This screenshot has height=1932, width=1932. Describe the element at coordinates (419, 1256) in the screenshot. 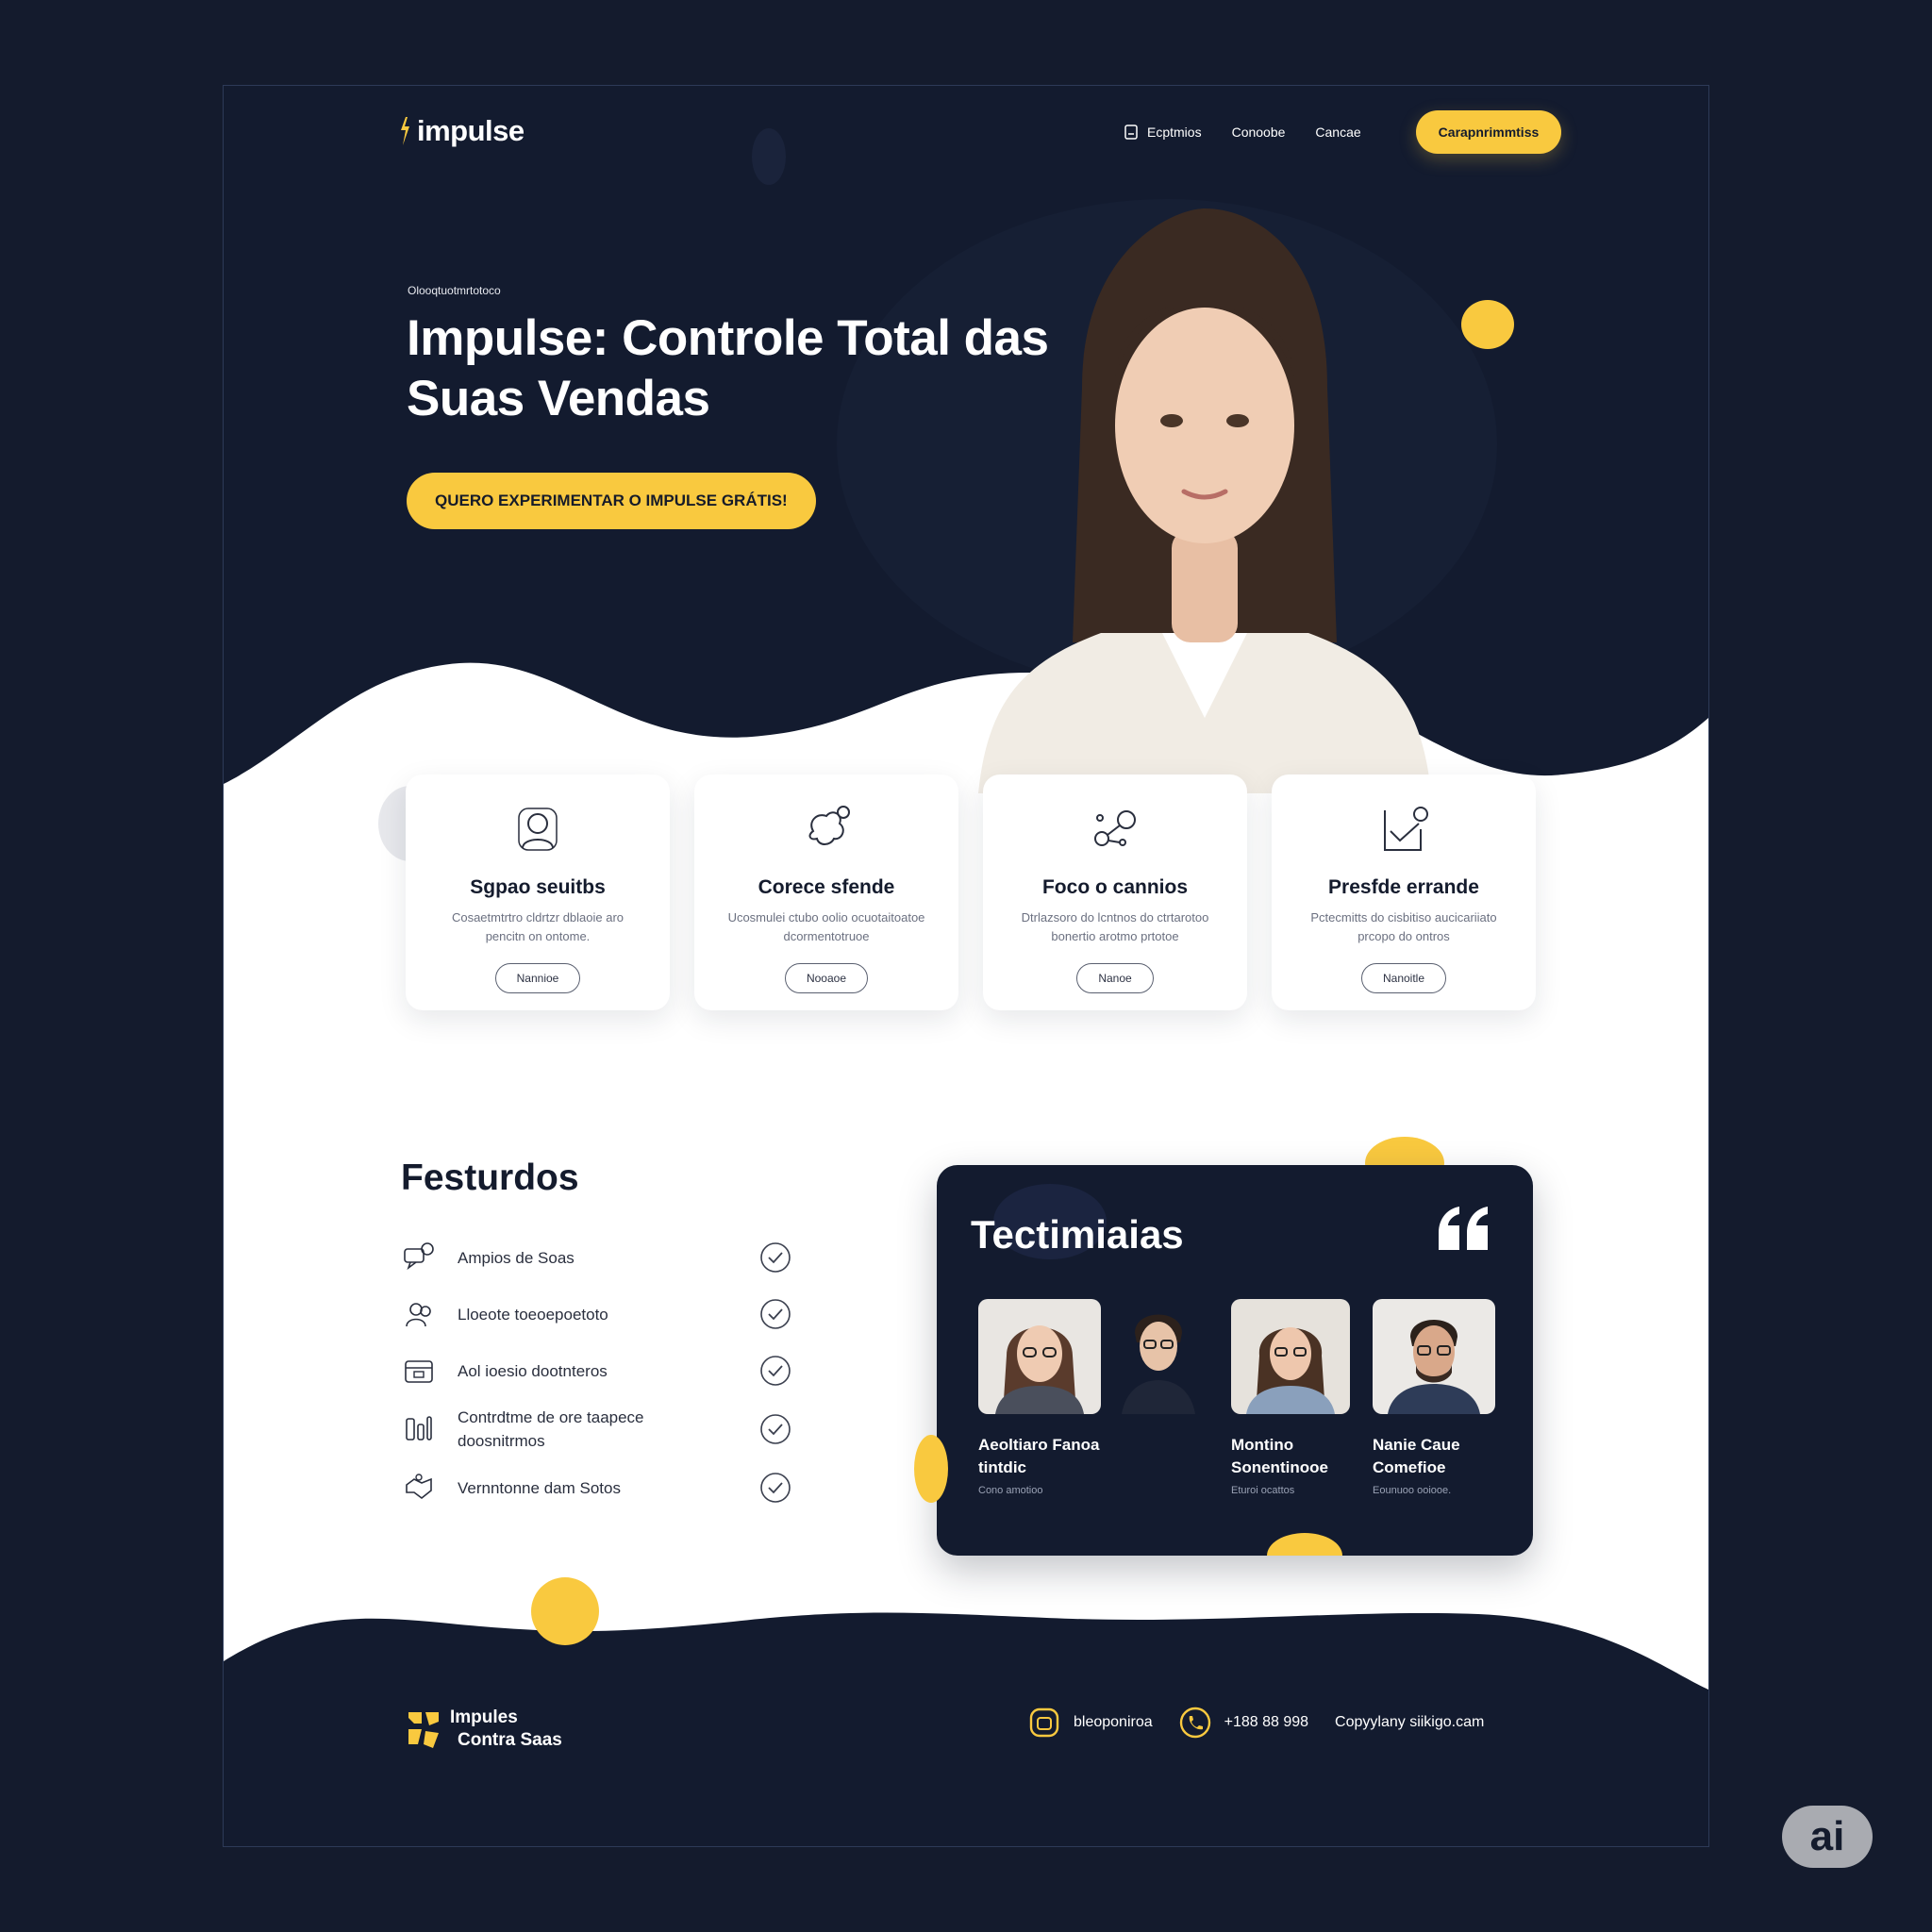

I see `chat-icon` at that location.